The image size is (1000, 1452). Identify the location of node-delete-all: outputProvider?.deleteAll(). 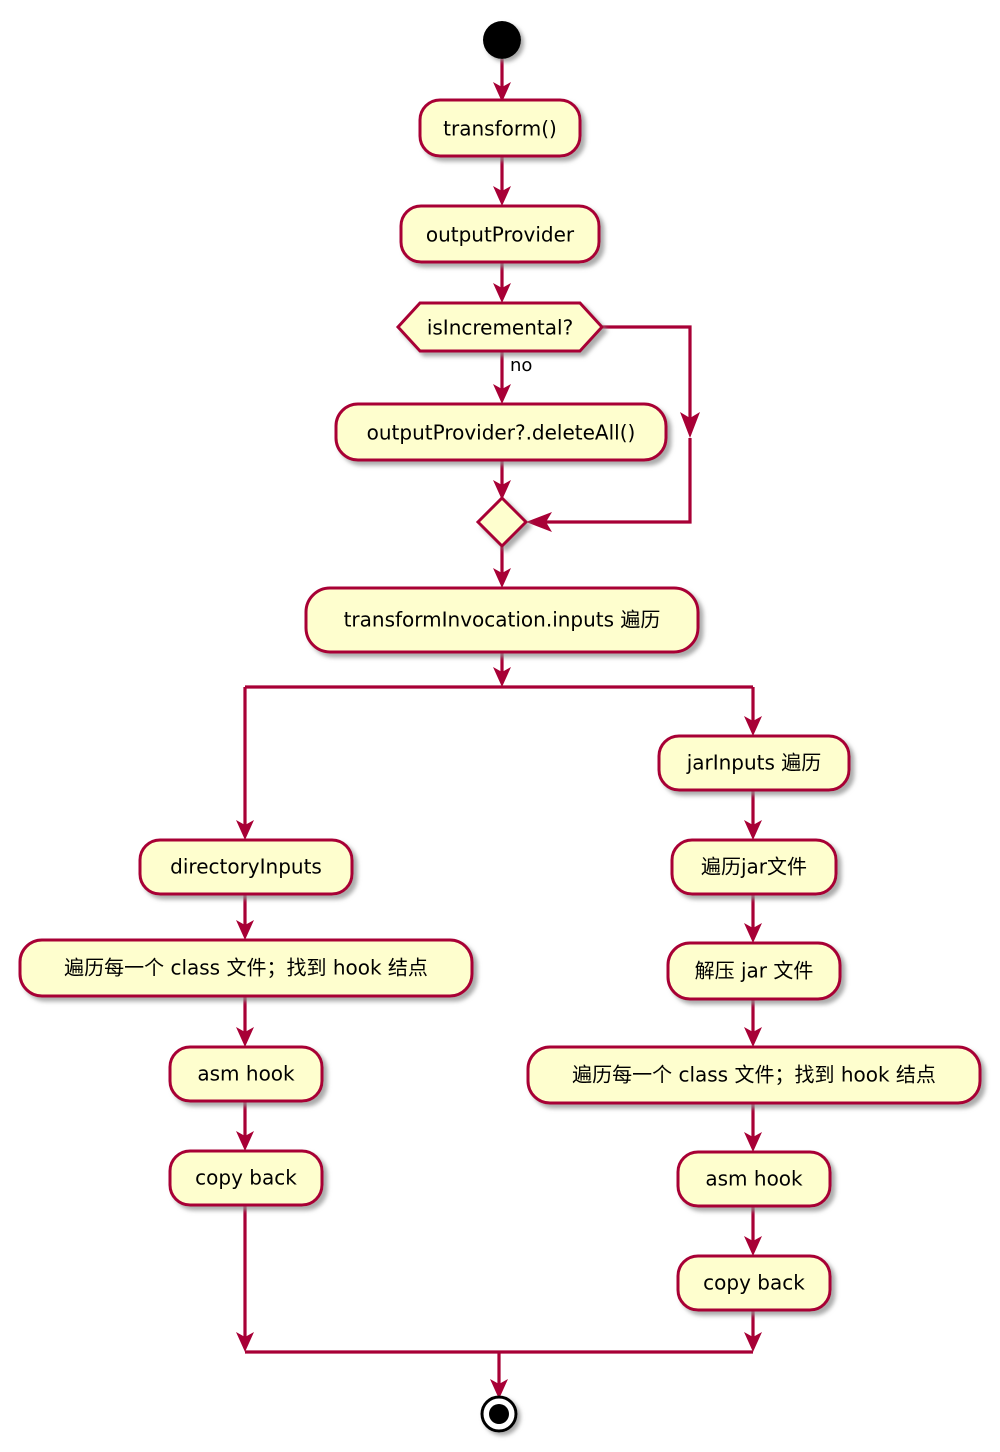
(501, 432).